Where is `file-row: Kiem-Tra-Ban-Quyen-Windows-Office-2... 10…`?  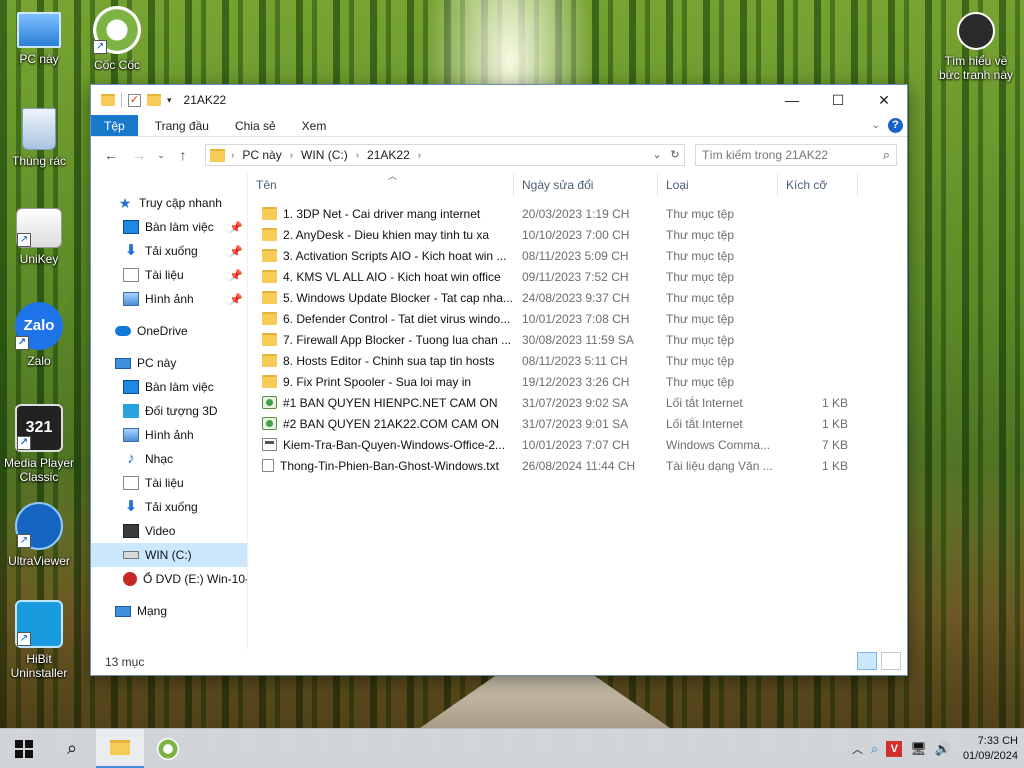 file-row: Kiem-Tra-Ban-Quyen-Windows-Office-2... 10… is located at coordinates (577, 444).